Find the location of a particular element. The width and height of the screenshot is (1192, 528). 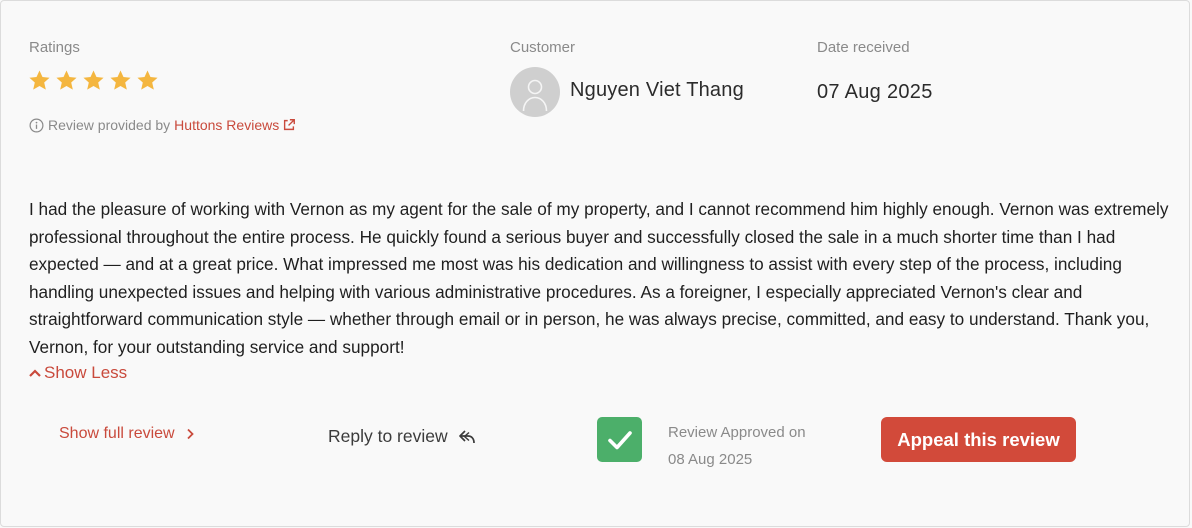

customer-name: Nguyen Viet Thang is located at coordinates (657, 90).